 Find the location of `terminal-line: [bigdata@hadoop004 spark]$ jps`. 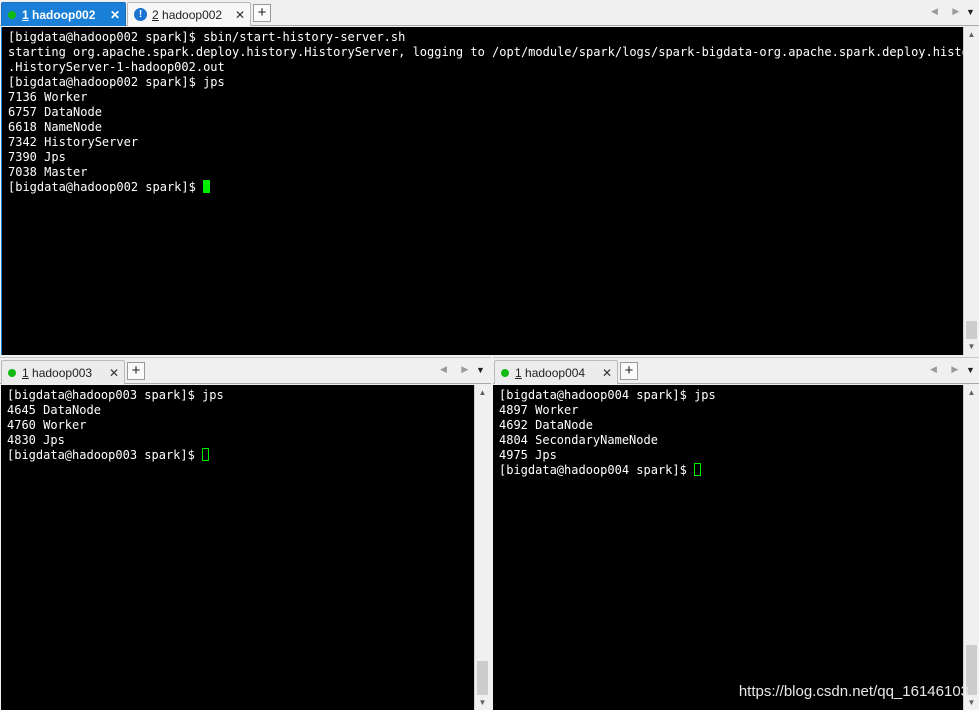

terminal-line: [bigdata@hadoop004 spark]$ jps is located at coordinates (607, 395).